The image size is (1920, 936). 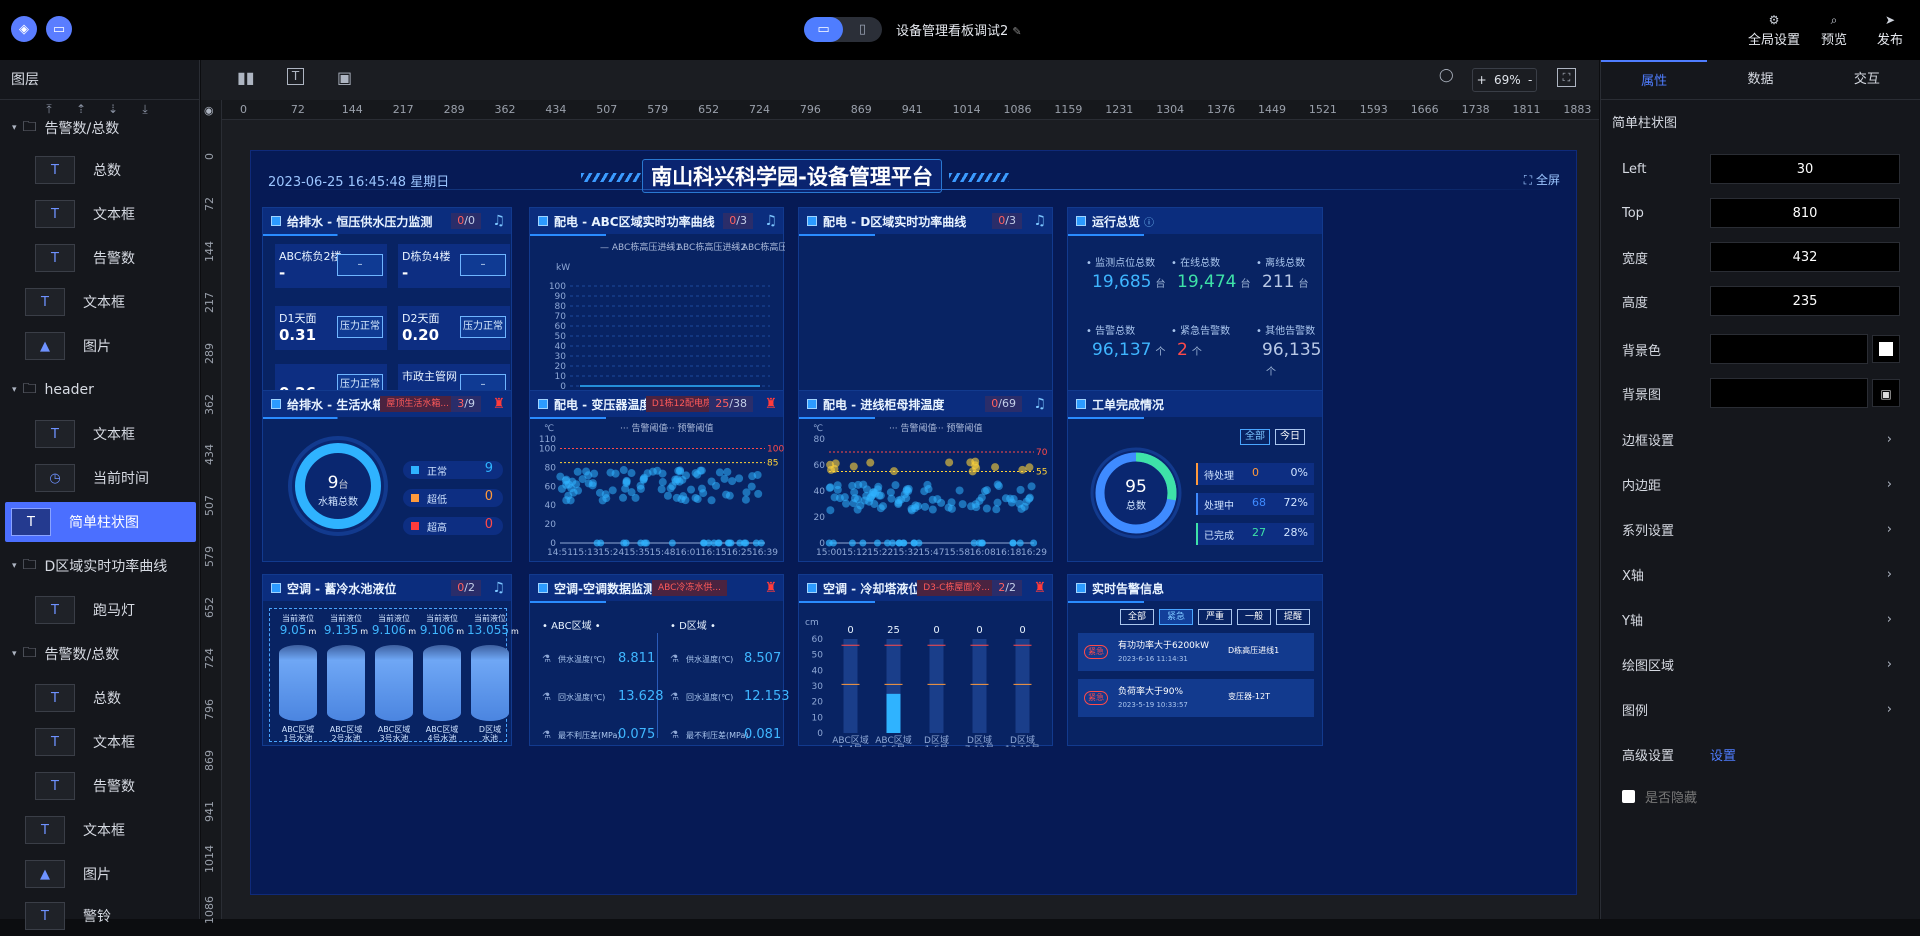 What do you see at coordinates (1805, 213) in the screenshot?
I see `prop-input-Top: 810` at bounding box center [1805, 213].